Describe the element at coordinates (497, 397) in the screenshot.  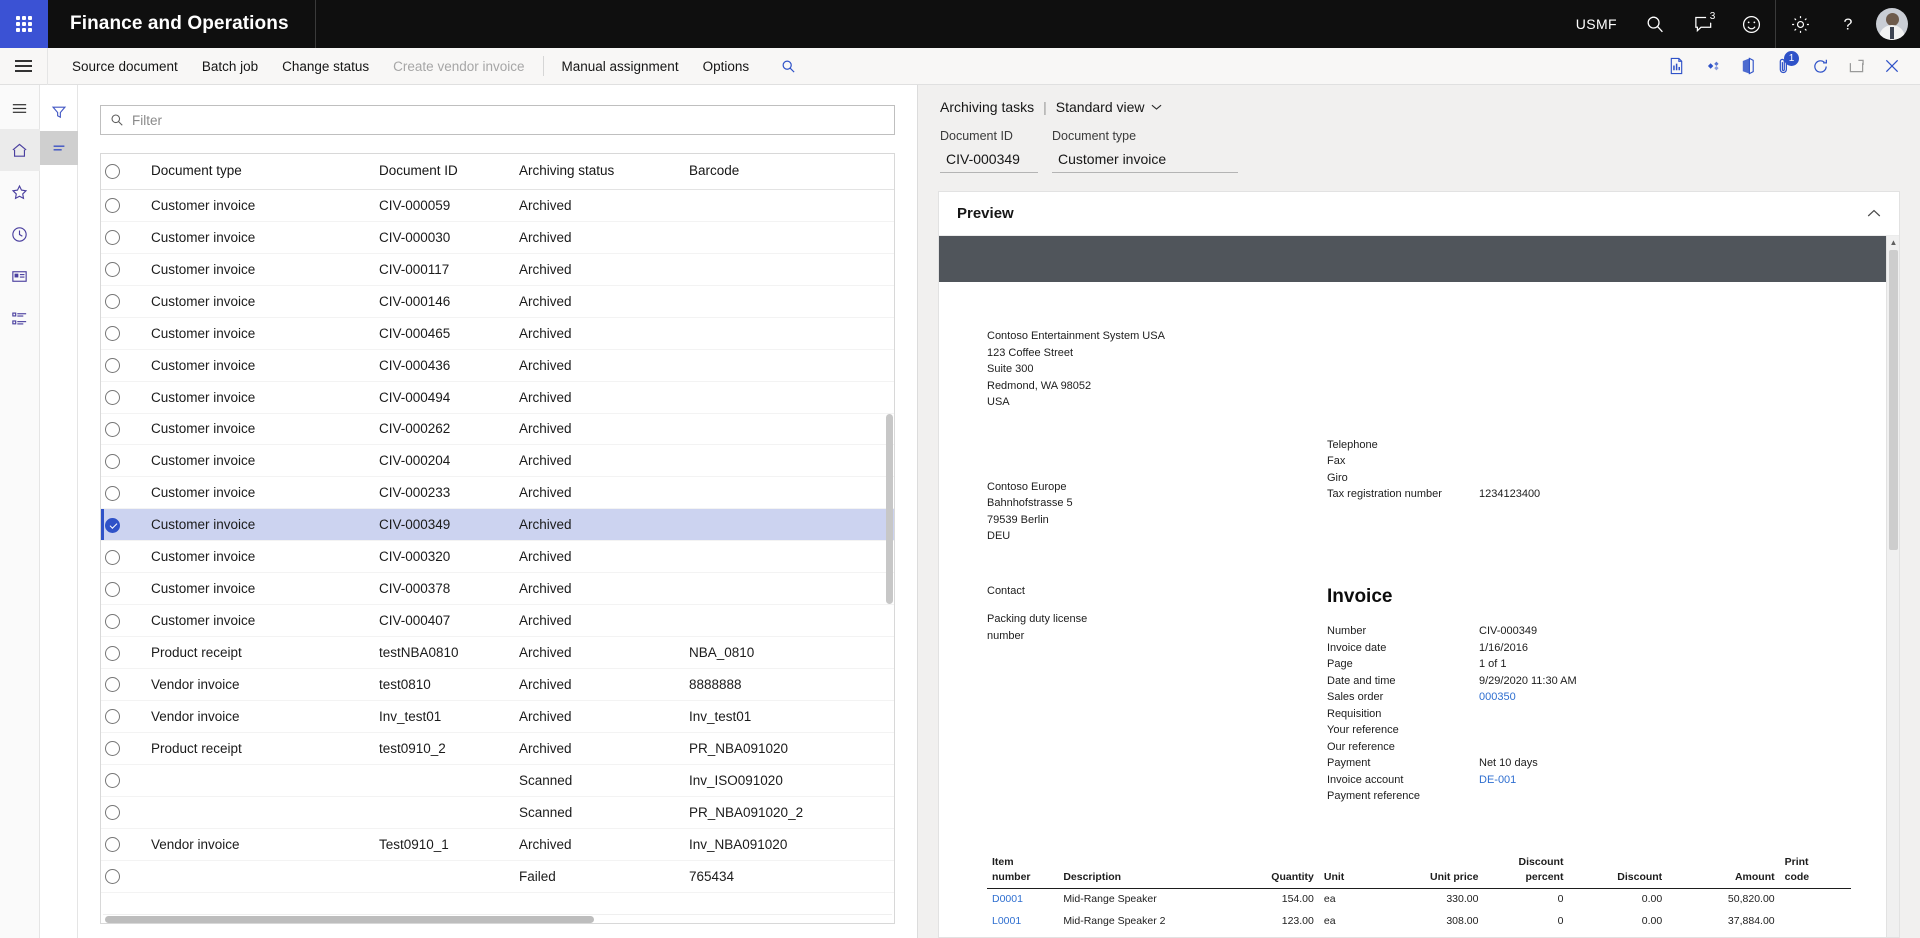
I see `table-row: Customer invoice CIV-000494 Archived` at that location.